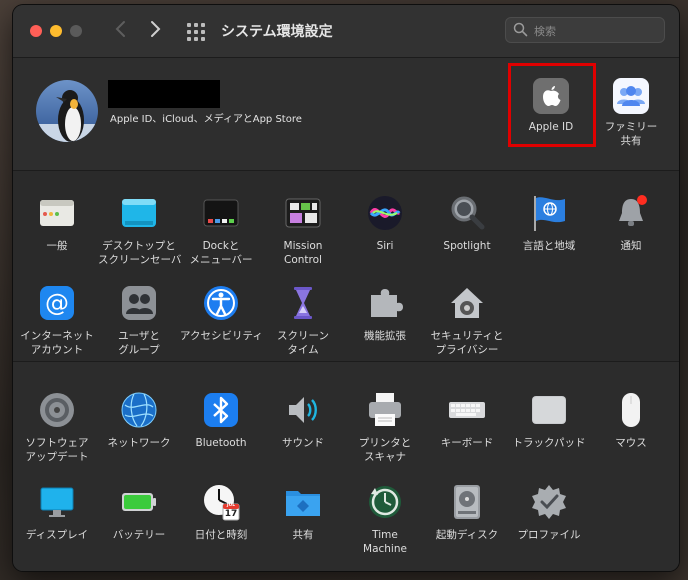 This screenshot has width=688, height=580. I want to click on pref-trackpad: トラックパッド, so click(549, 420).